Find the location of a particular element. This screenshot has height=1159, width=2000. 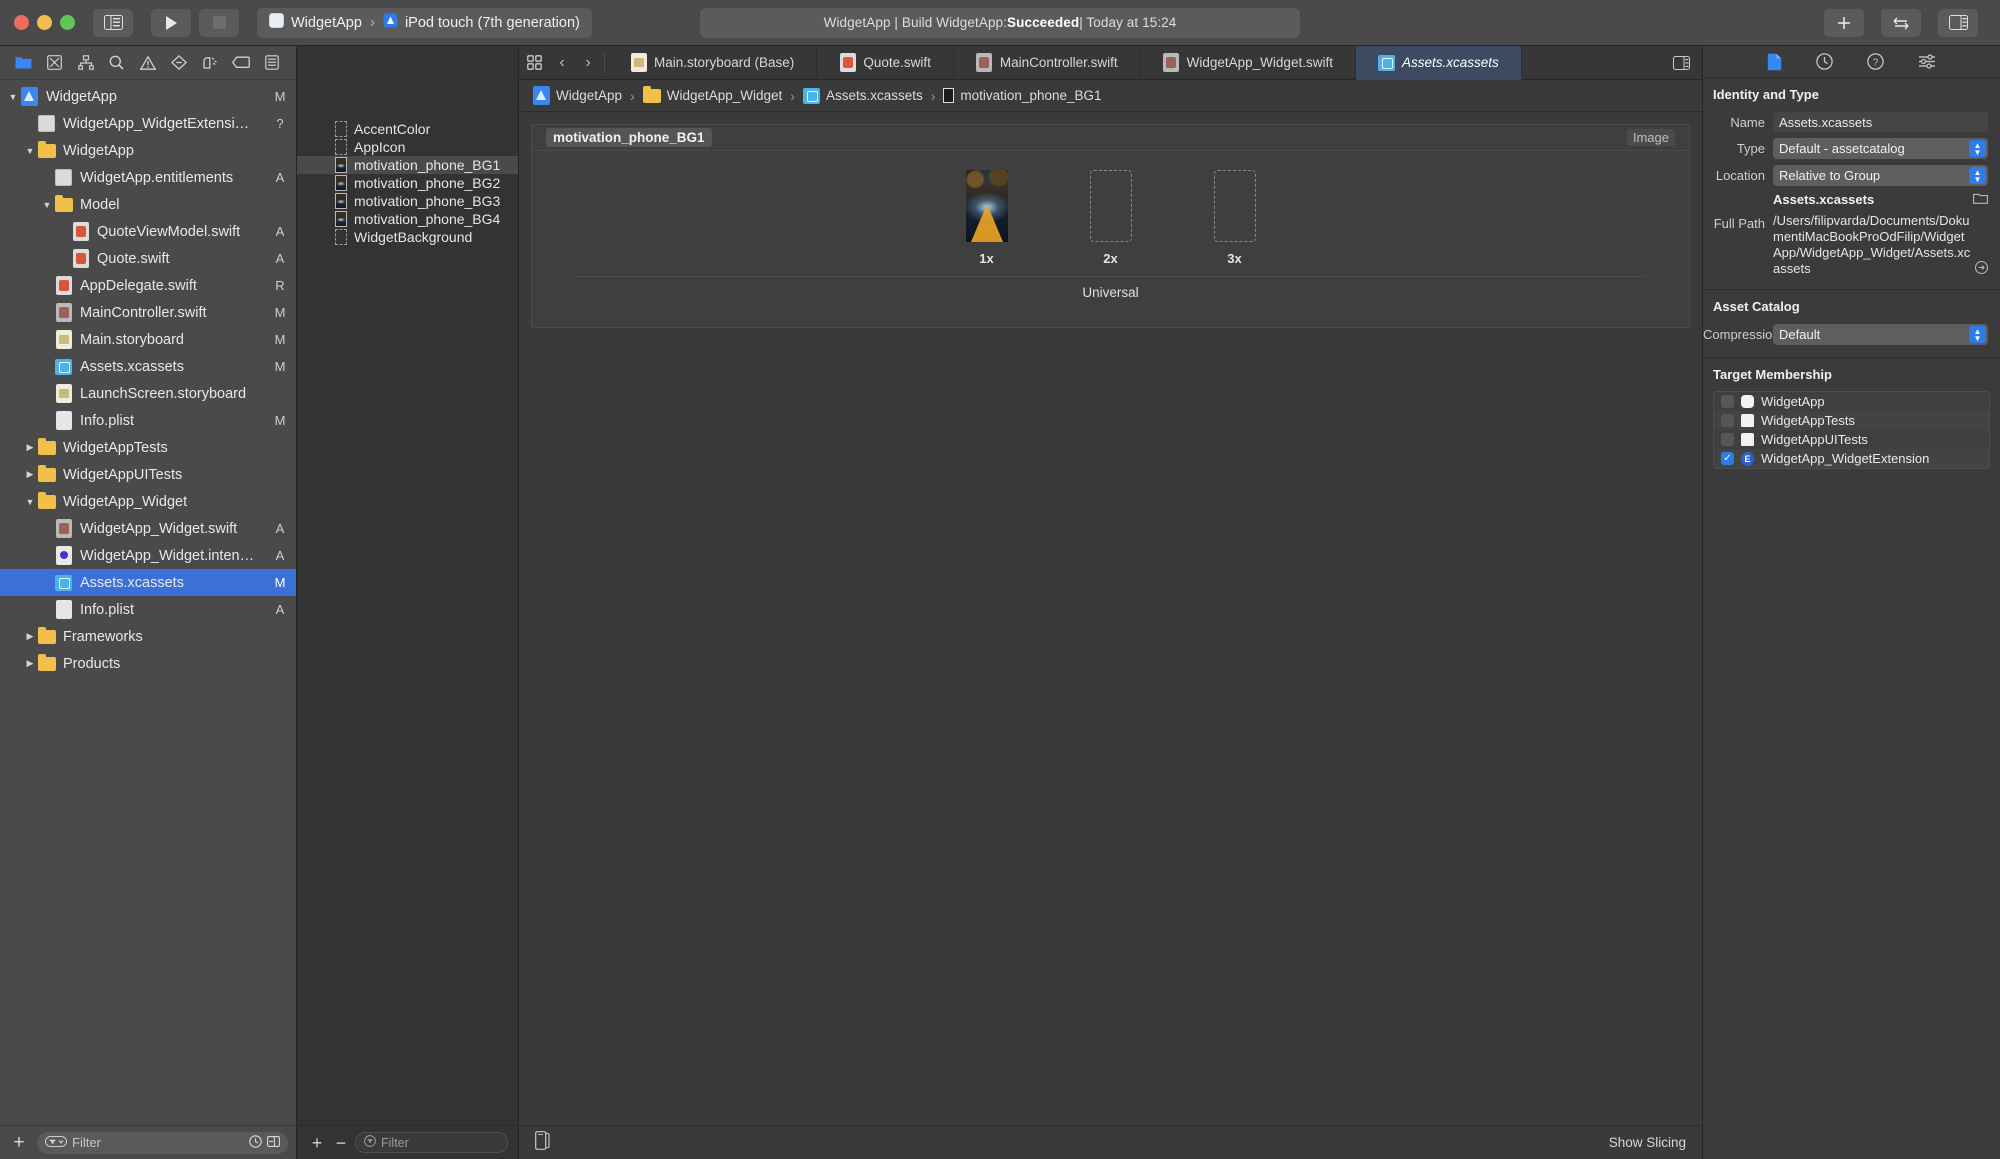

file-tree-row: MainController.swift M is located at coordinates (148, 312).